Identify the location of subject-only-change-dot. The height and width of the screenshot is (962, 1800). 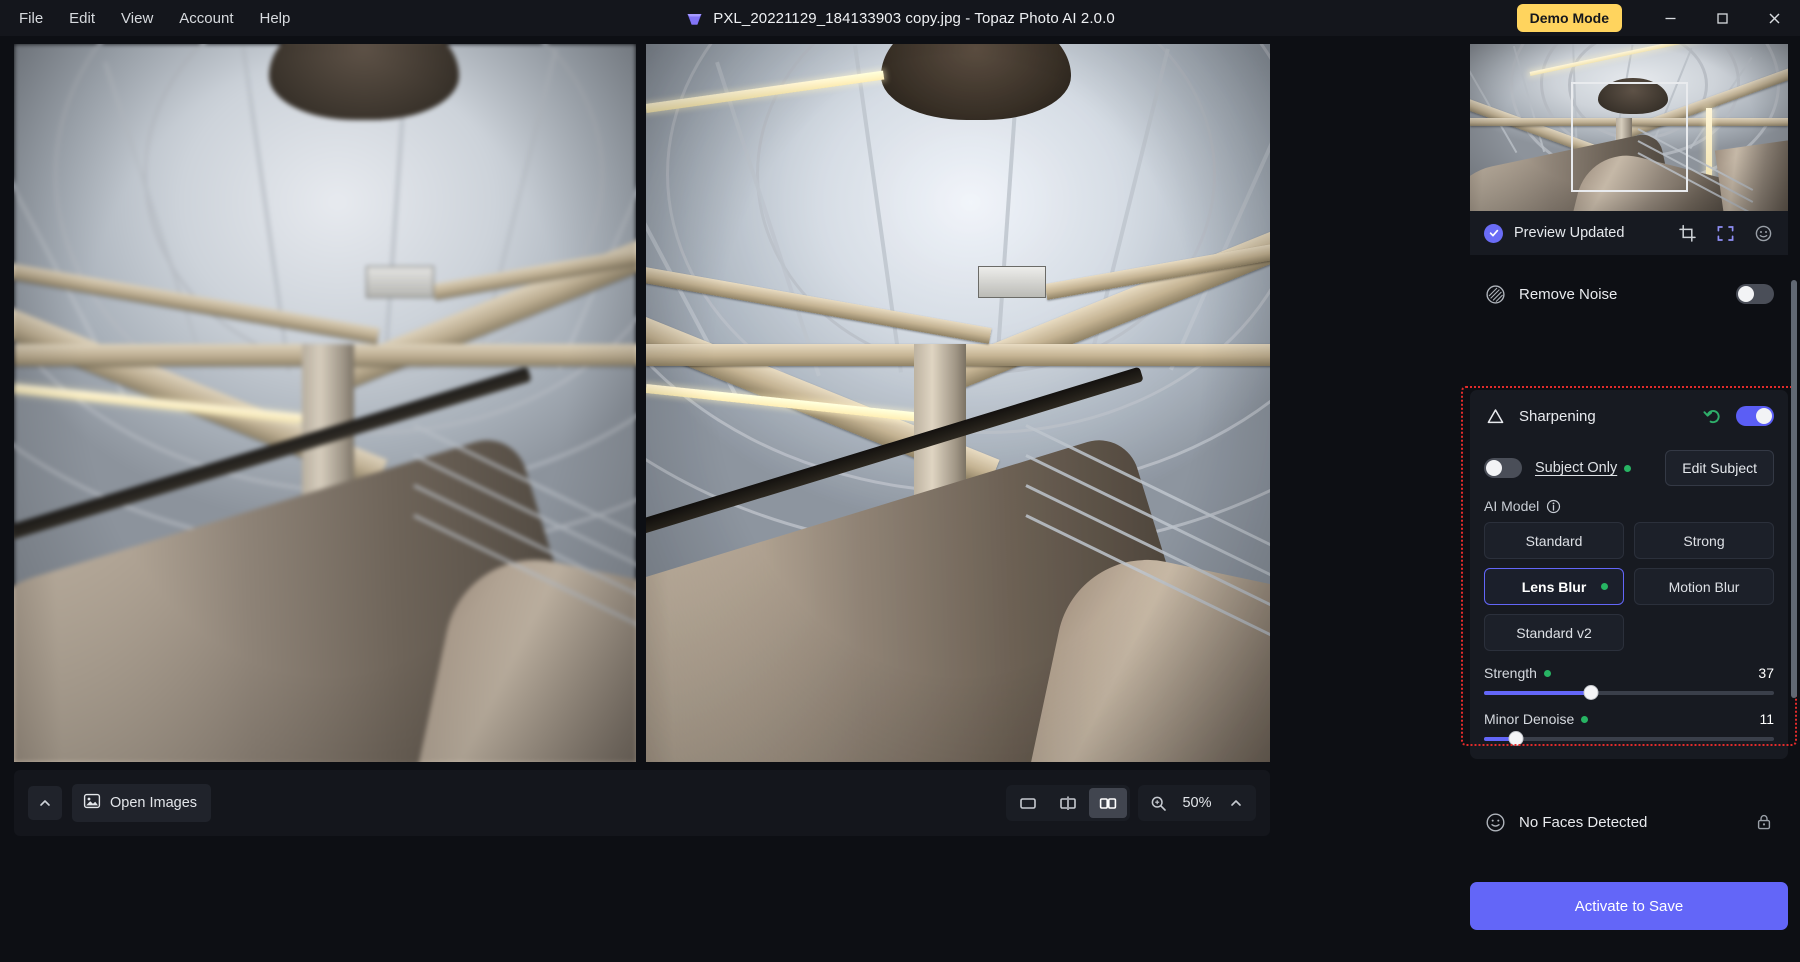
(1628, 468).